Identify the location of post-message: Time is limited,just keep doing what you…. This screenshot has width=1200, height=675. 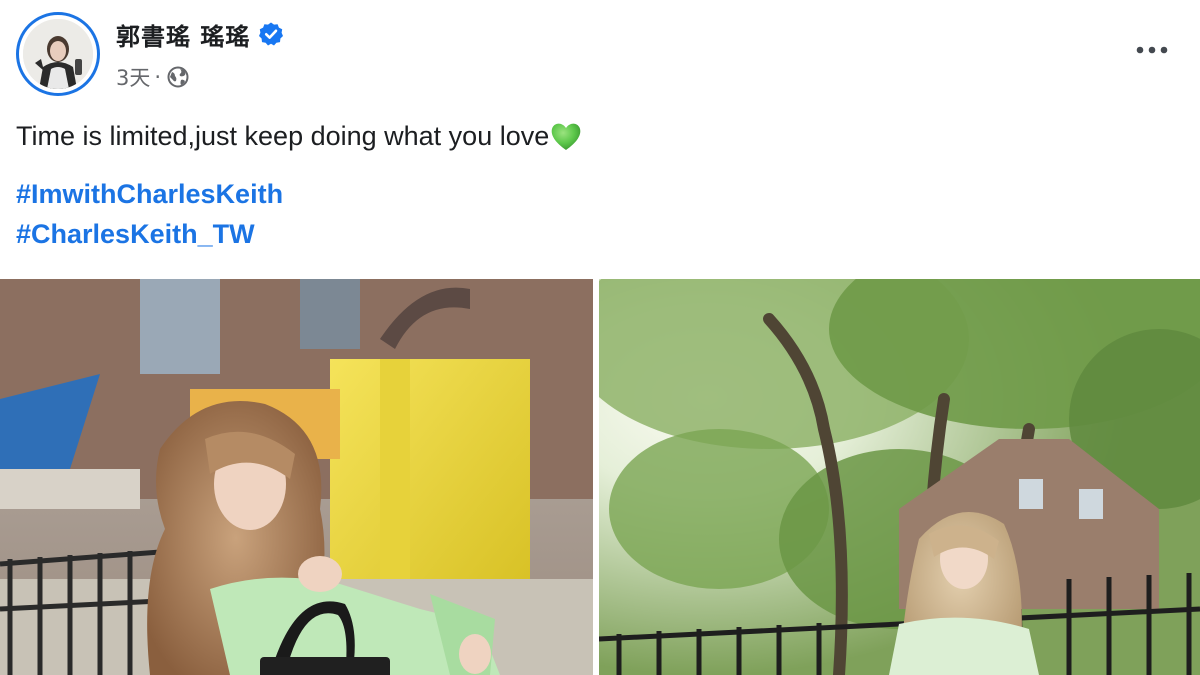
(299, 136).